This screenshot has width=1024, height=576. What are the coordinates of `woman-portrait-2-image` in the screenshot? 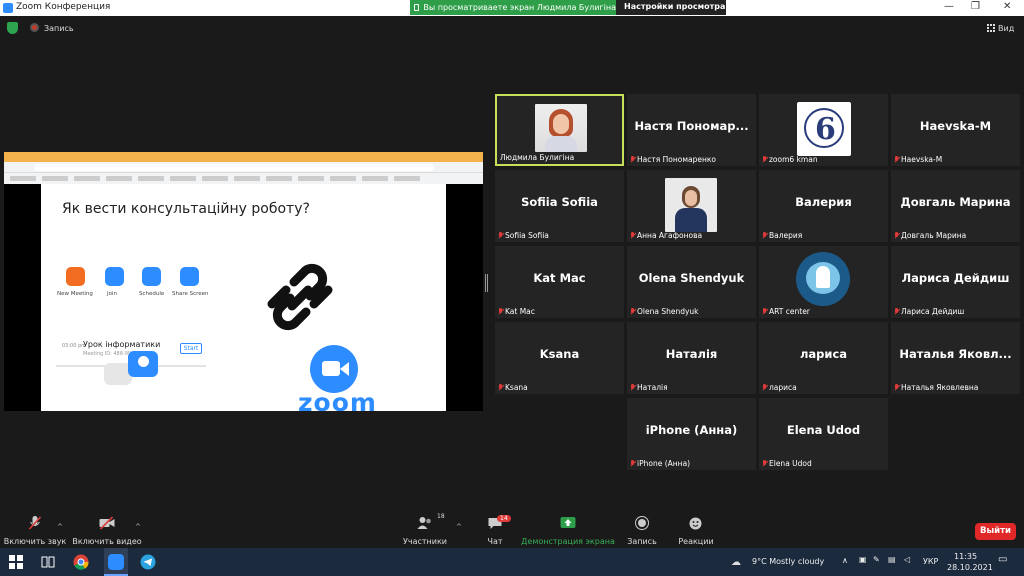 It's located at (691, 205).